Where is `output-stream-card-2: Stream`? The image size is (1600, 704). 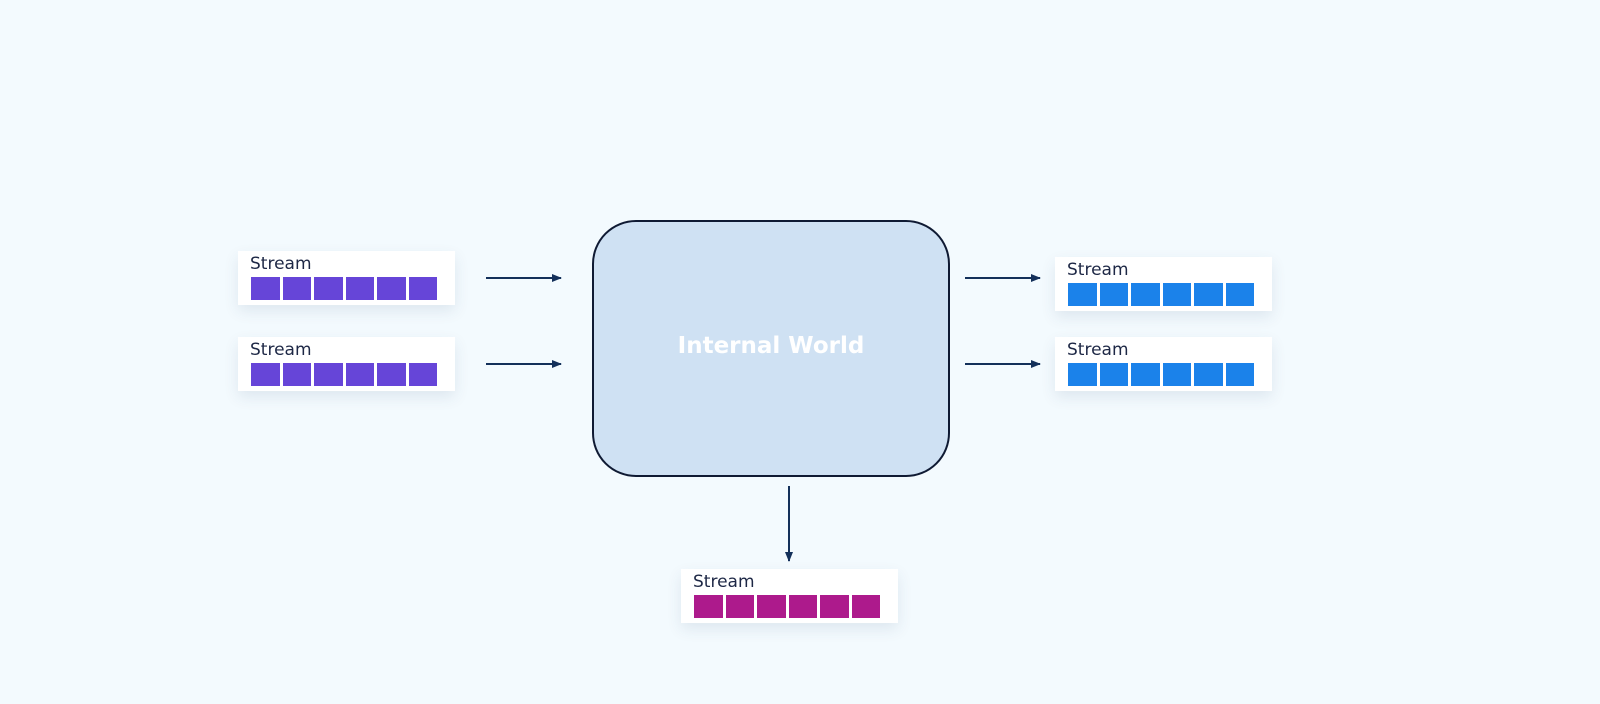 output-stream-card-2: Stream is located at coordinates (1163, 364).